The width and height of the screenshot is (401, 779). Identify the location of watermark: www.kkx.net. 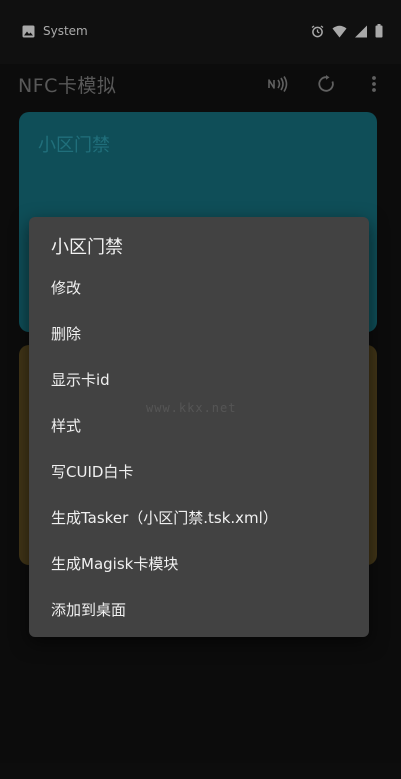
(191, 408).